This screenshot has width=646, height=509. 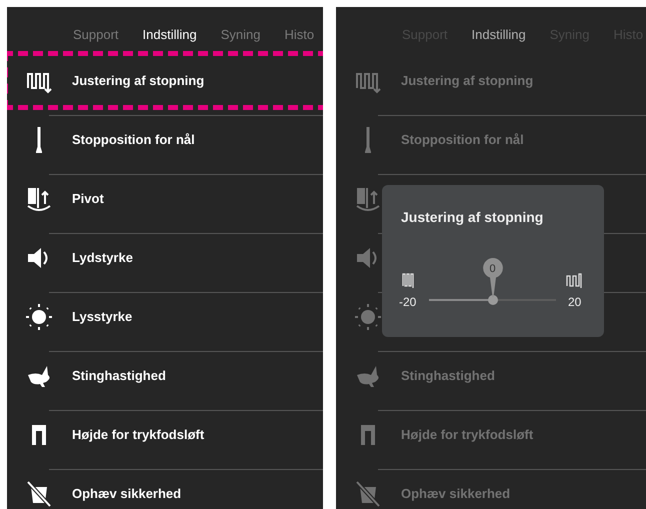 I want to click on safety-off-icon, so click(x=368, y=493).